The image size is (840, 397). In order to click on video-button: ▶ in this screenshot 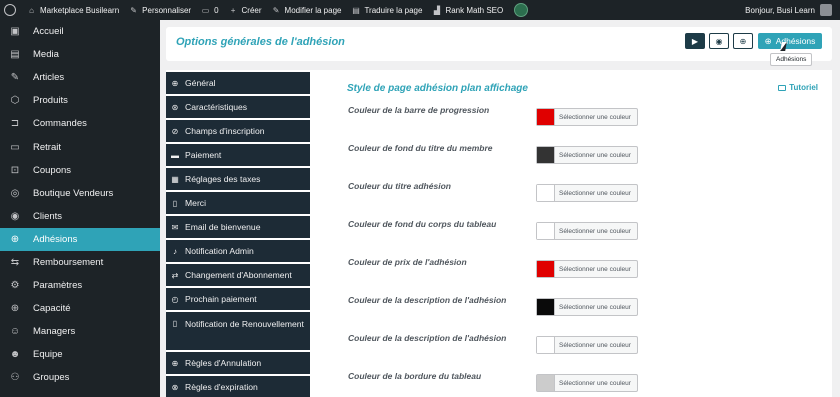, I will do `click(695, 41)`.